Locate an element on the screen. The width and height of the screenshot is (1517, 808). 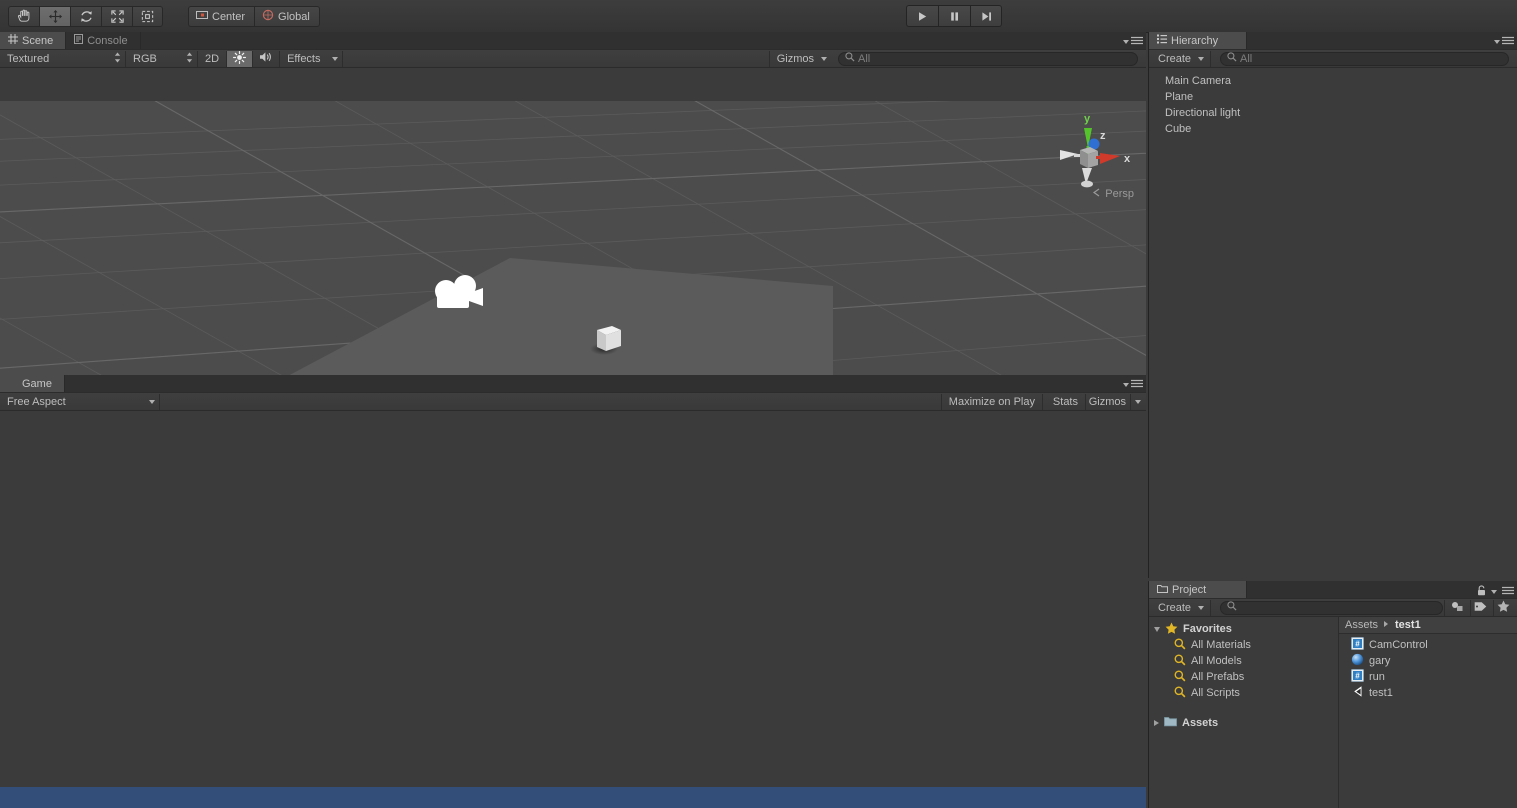
filter-by-type-button is located at coordinates (1457, 607).